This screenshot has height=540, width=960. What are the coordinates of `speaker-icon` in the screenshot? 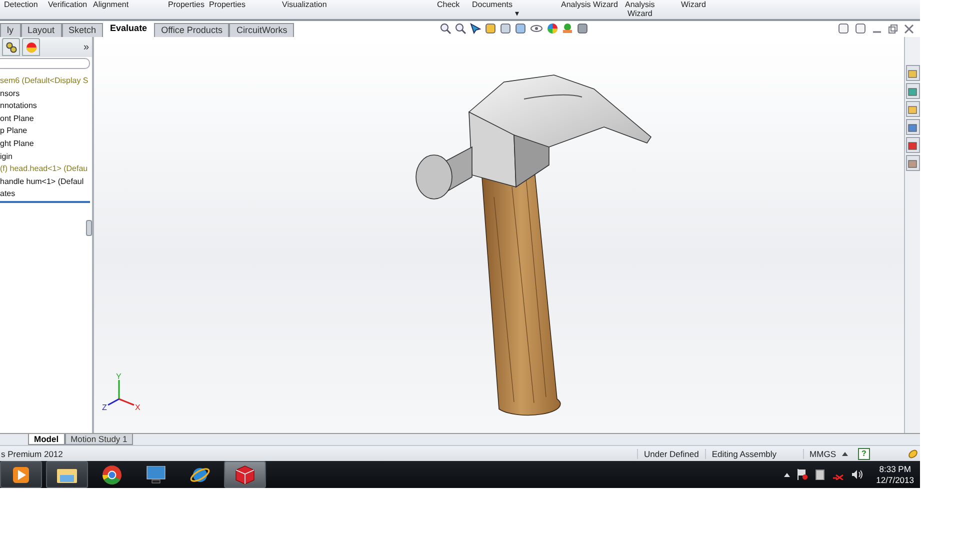 It's located at (857, 474).